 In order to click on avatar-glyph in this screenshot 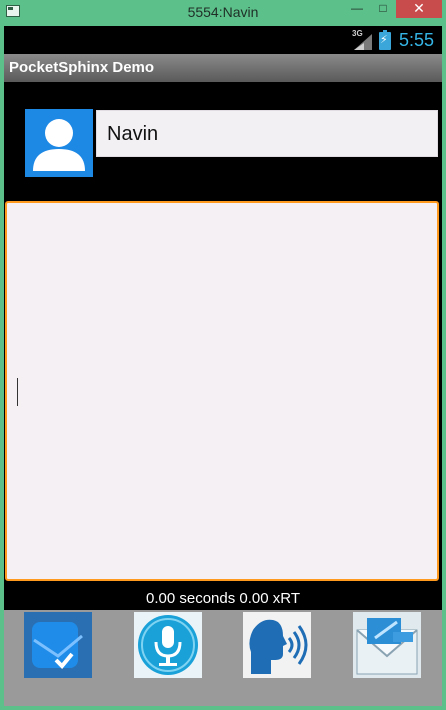, I will do `click(59, 145)`.